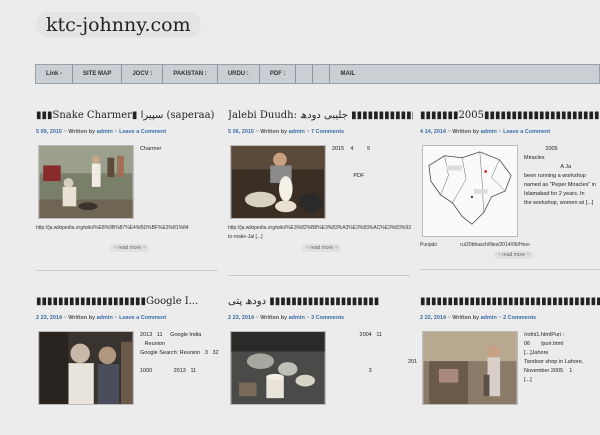 This screenshot has height=435, width=600. I want to click on nav-item-jocv: JOCV :, so click(143, 74).